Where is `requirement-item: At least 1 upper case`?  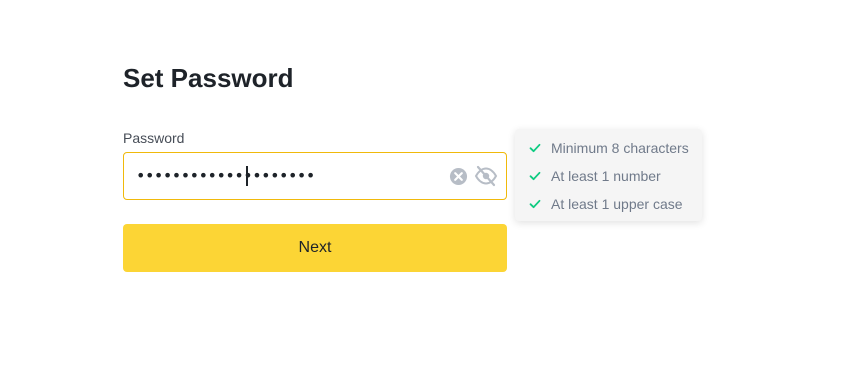 requirement-item: At least 1 upper case is located at coordinates (606, 204).